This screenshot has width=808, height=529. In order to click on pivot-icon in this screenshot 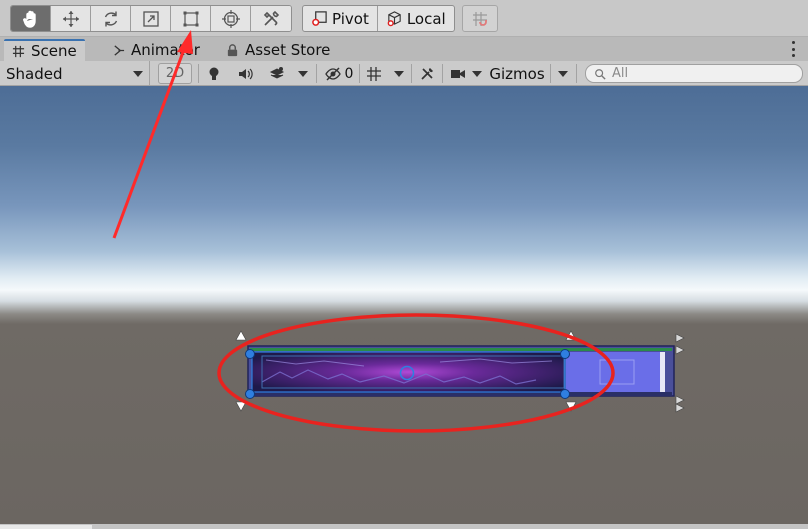, I will do `click(319, 18)`.